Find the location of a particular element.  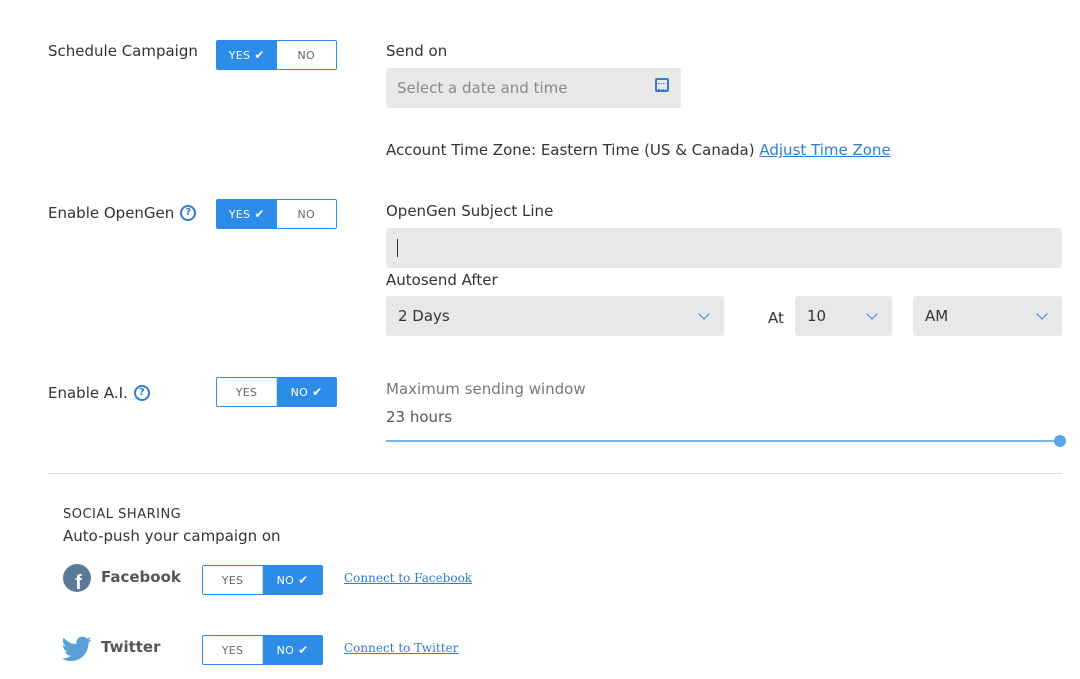

opengen-subject-label: OpenGen Subject Line is located at coordinates (470, 211).